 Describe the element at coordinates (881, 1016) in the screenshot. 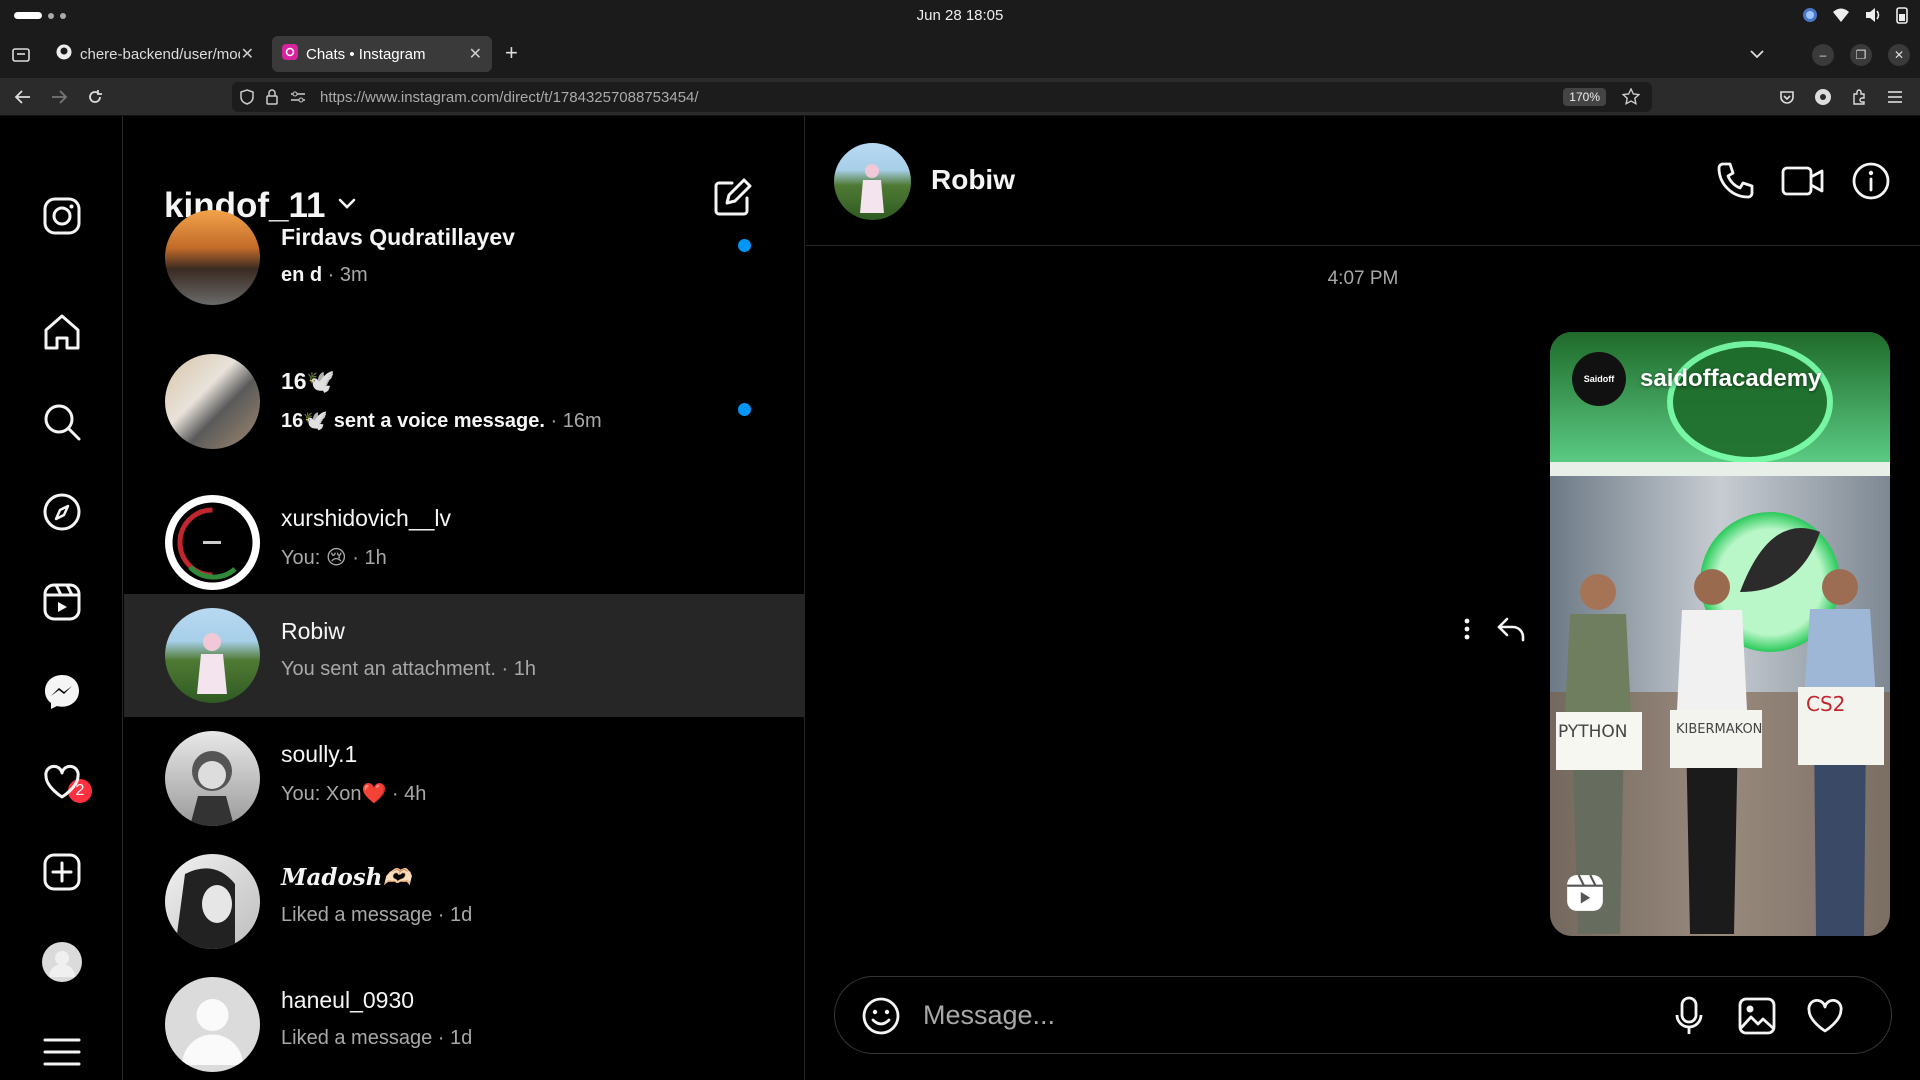

I see `emoji-icon` at that location.